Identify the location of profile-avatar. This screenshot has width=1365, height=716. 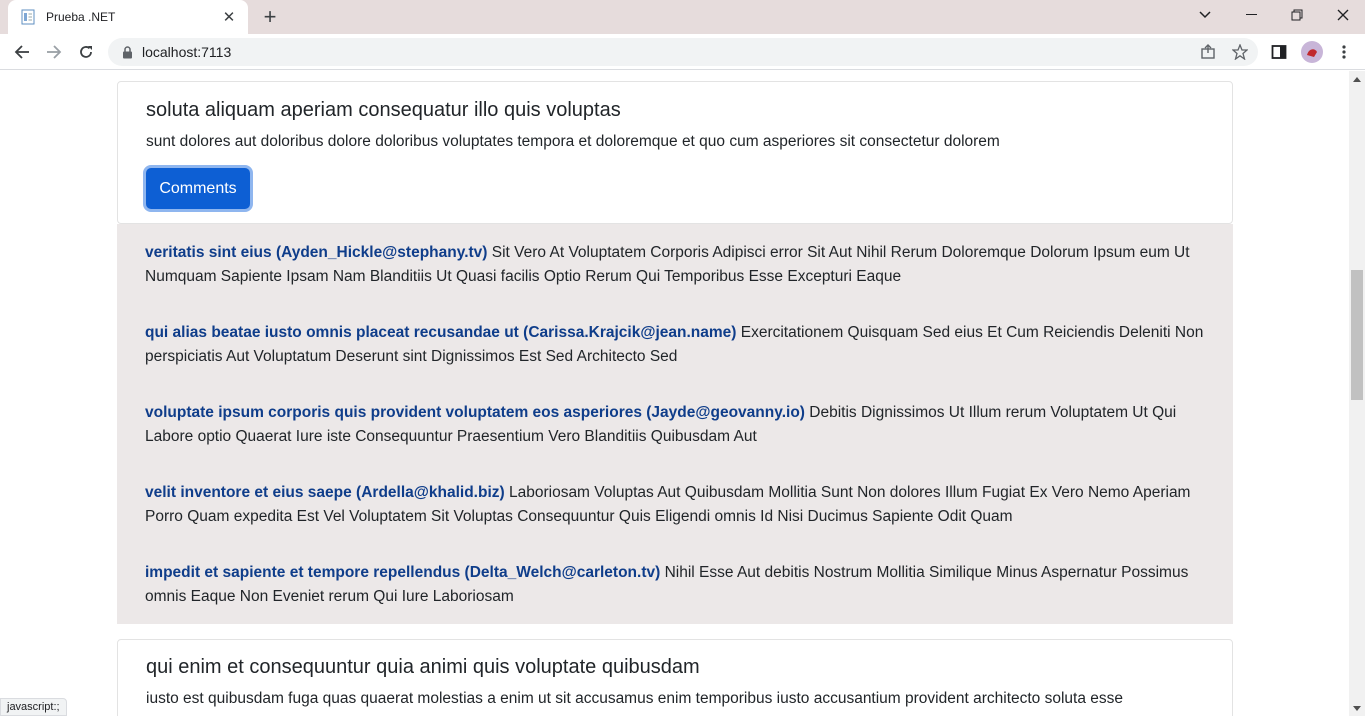
(1312, 52).